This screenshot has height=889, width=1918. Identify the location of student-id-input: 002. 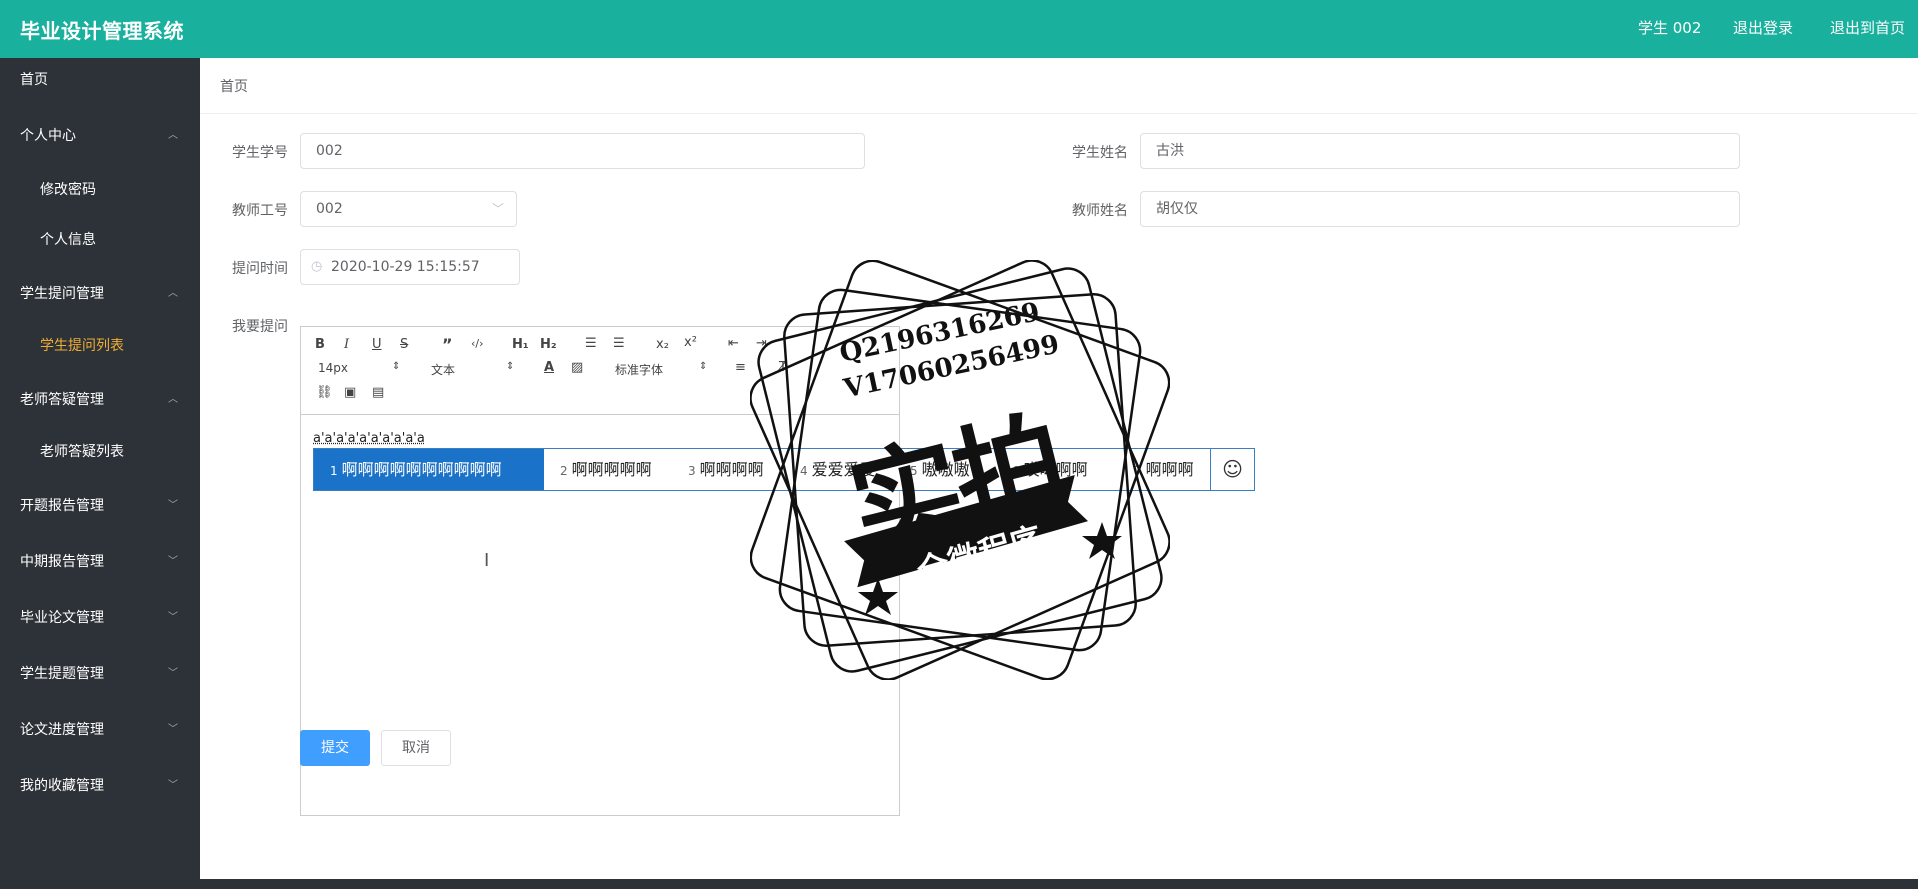
(582, 151).